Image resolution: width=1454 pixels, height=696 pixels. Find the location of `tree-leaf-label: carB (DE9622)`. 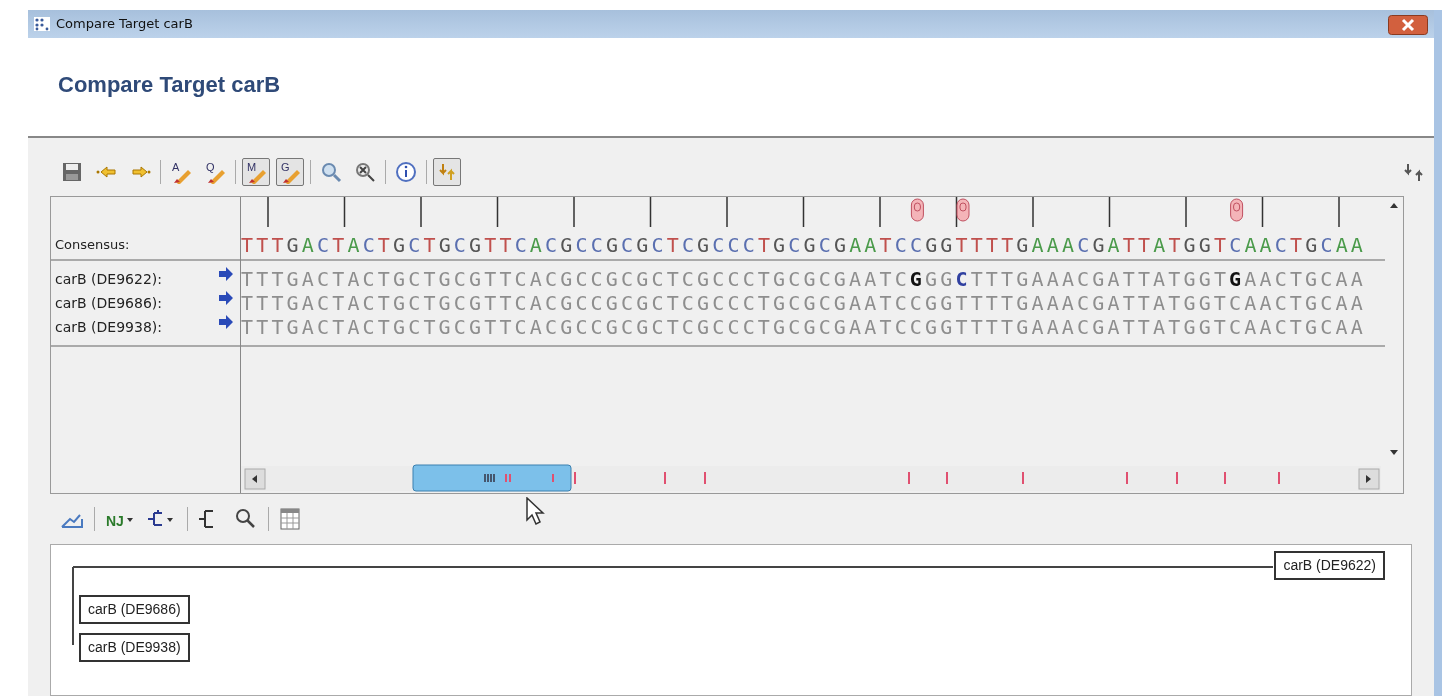

tree-leaf-label: carB (DE9622) is located at coordinates (1329, 565).